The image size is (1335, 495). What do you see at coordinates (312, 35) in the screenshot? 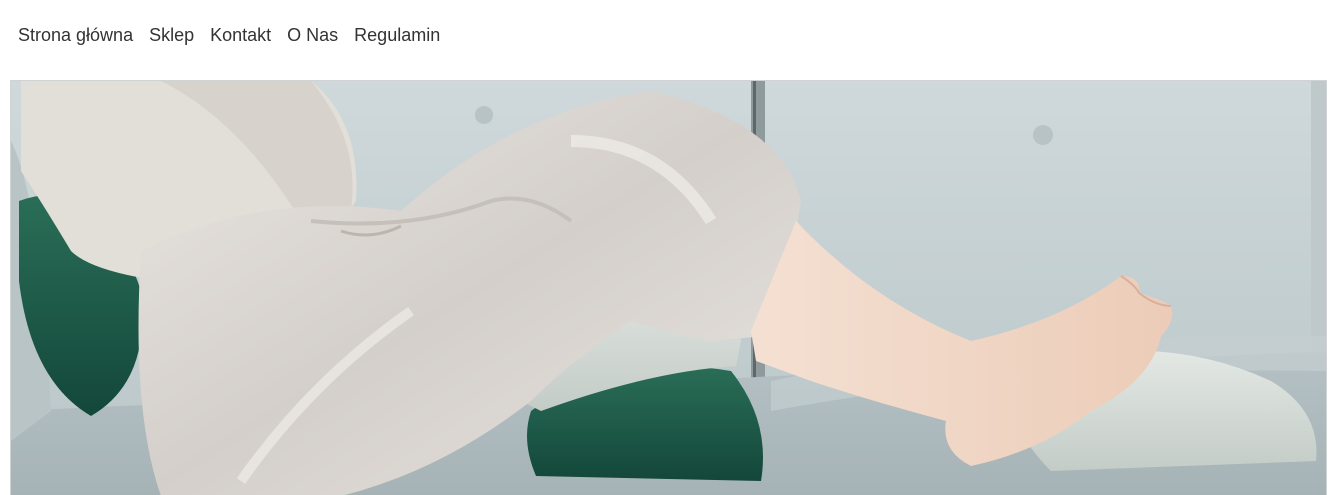
I see `nav-link-about: O Nas` at bounding box center [312, 35].